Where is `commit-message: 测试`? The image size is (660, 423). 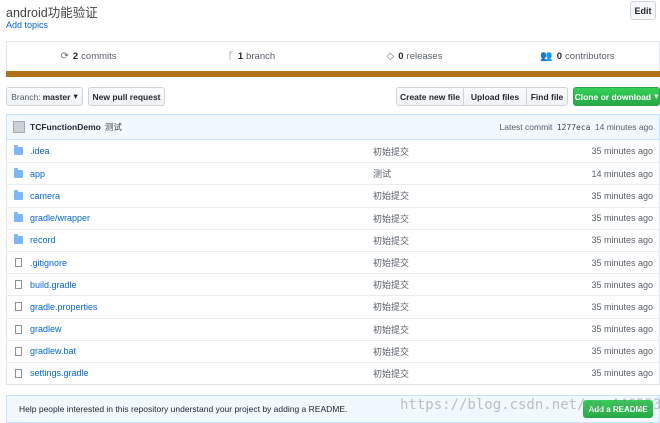 commit-message: 测试 is located at coordinates (113, 127).